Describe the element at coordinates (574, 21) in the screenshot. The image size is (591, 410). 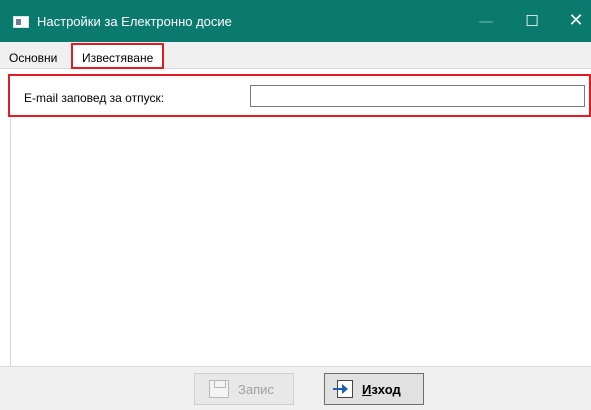
I see `close-button: ✕` at that location.